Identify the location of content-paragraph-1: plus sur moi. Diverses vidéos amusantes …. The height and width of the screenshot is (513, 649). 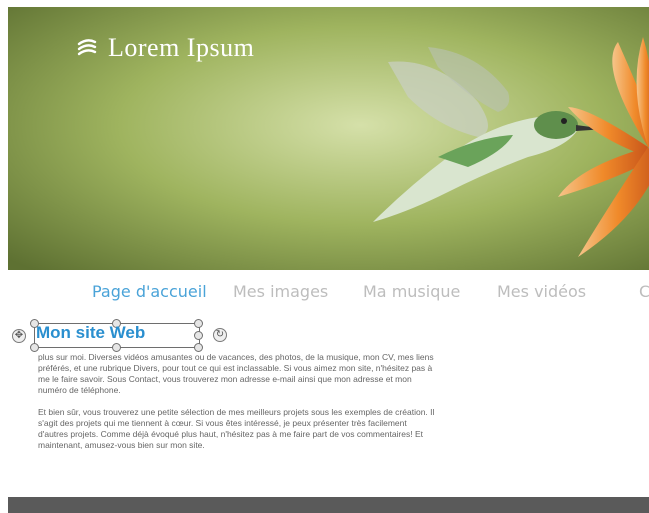
(236, 373).